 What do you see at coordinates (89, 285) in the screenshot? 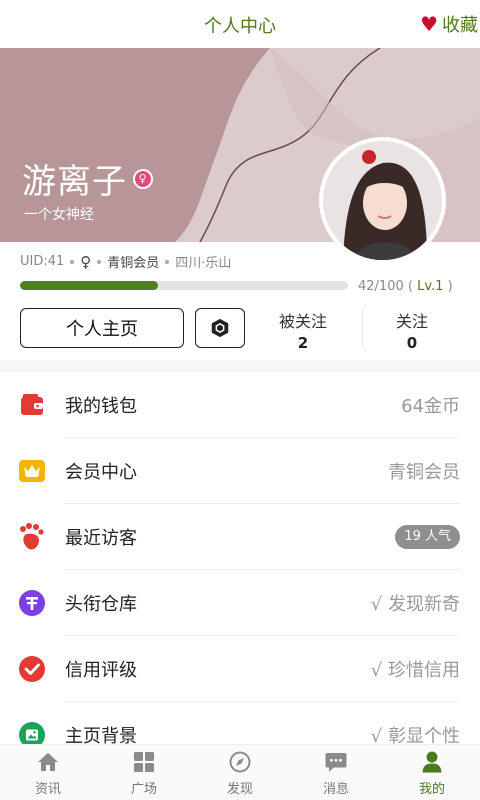
I see `level-progress-fill` at bounding box center [89, 285].